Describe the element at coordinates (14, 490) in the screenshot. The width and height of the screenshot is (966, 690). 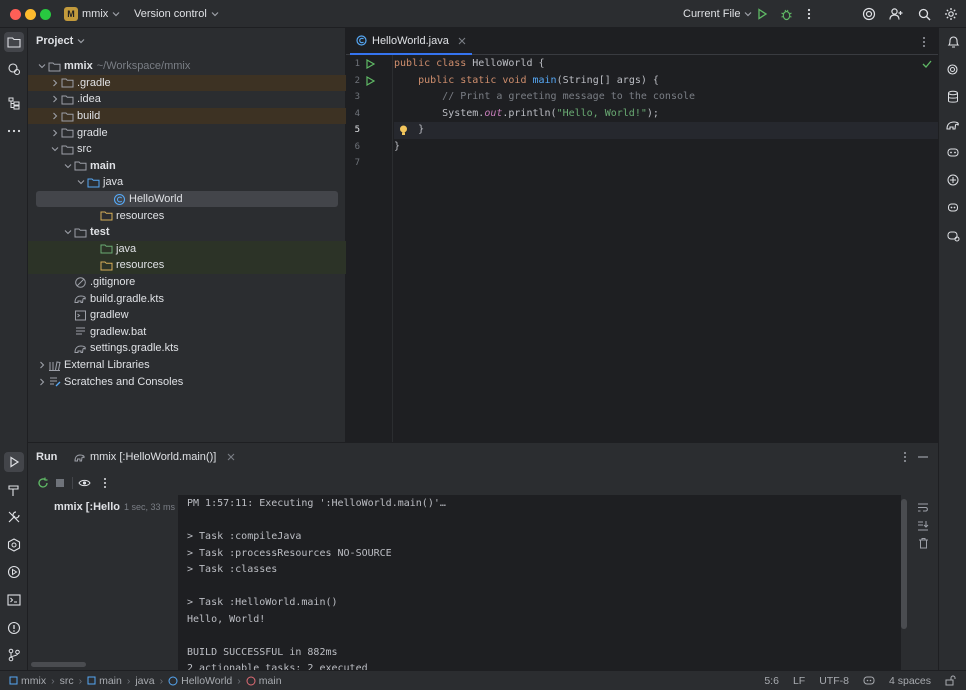
I see `build-tool-button` at that location.